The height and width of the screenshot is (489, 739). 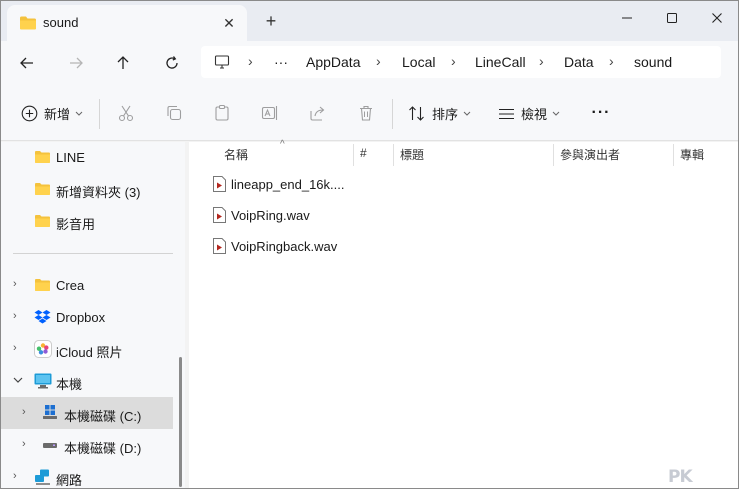 What do you see at coordinates (93, 253) in the screenshot?
I see `sidebar-divider` at bounding box center [93, 253].